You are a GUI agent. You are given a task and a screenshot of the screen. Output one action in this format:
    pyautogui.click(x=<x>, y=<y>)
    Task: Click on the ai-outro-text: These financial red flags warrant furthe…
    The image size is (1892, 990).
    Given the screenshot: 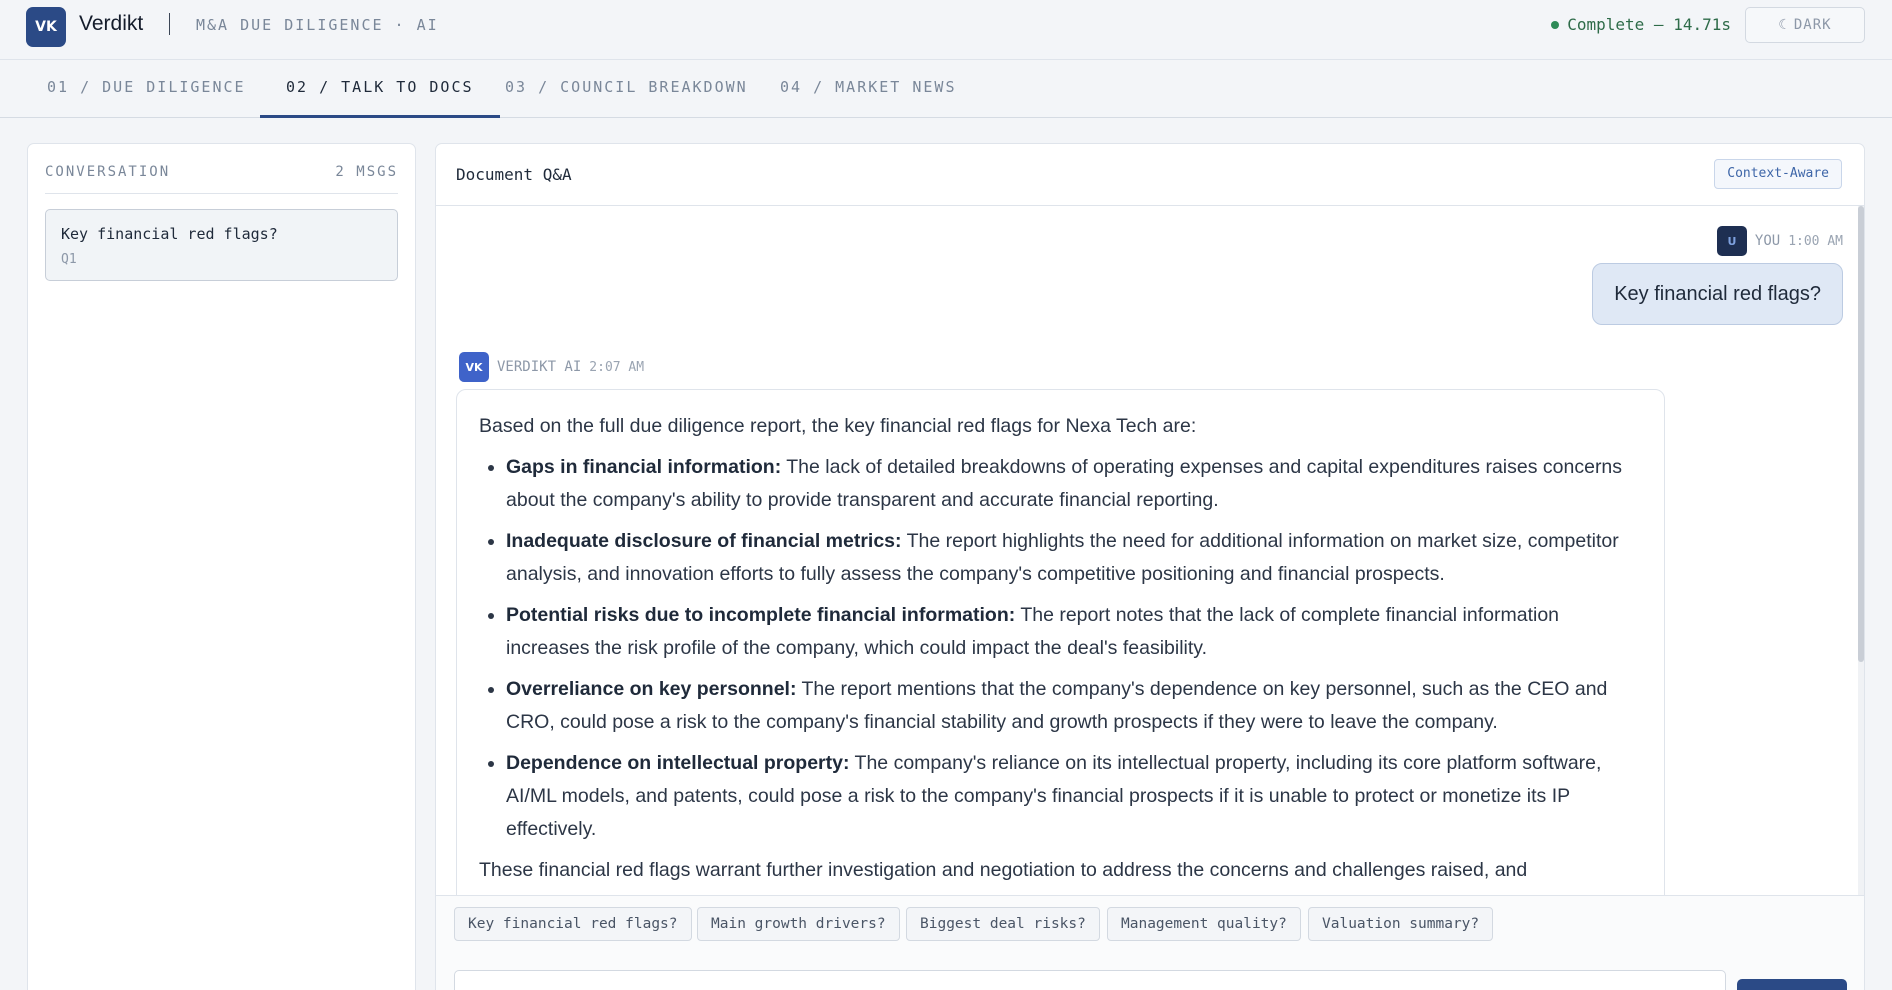 What is the action you would take?
    pyautogui.click(x=1003, y=870)
    